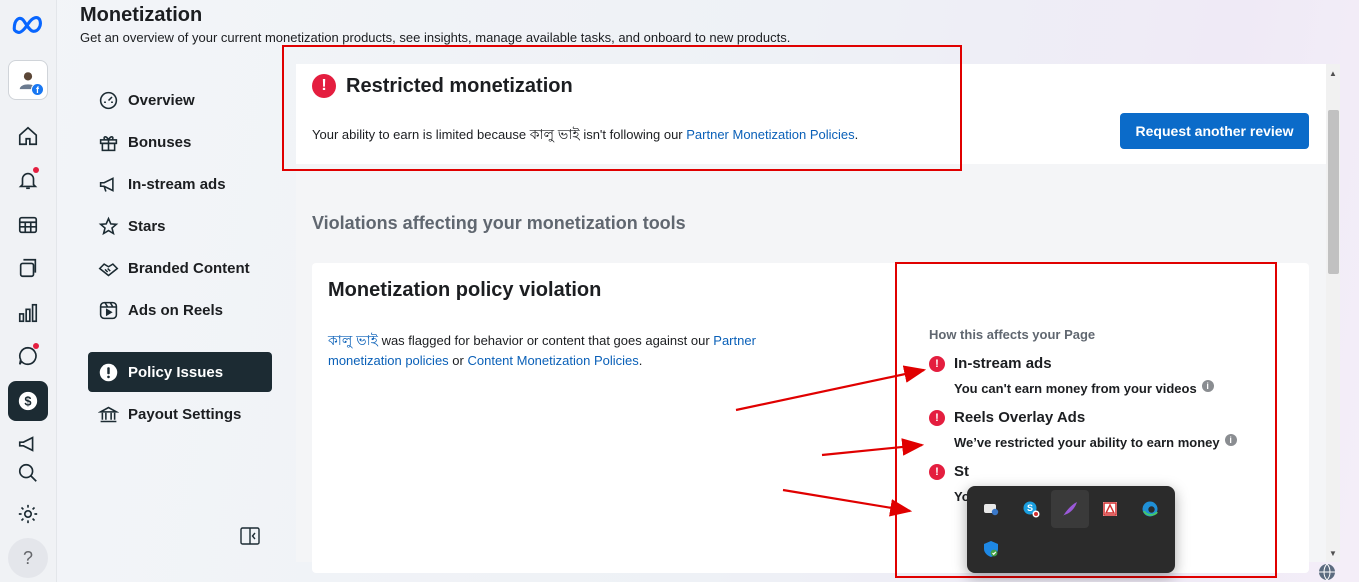  What do you see at coordinates (1110, 509) in the screenshot?
I see `pdf-icon` at bounding box center [1110, 509].